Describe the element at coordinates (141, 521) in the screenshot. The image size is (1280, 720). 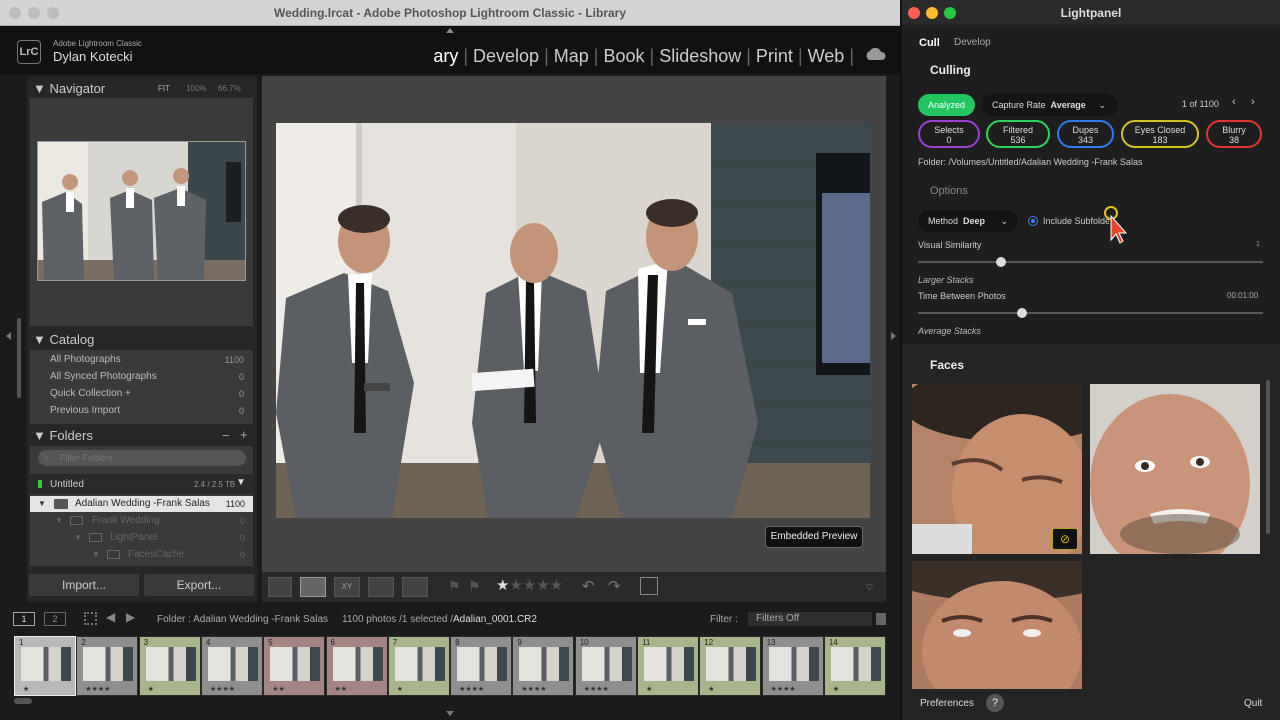
I see `folder-row: ▼ Frank Wedding 0` at that location.